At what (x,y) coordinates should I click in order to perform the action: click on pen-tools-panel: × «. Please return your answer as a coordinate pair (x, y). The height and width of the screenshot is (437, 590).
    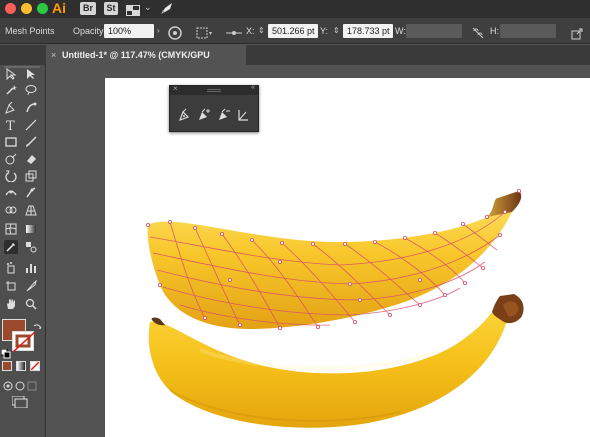
    Looking at the image, I should click on (214, 108).